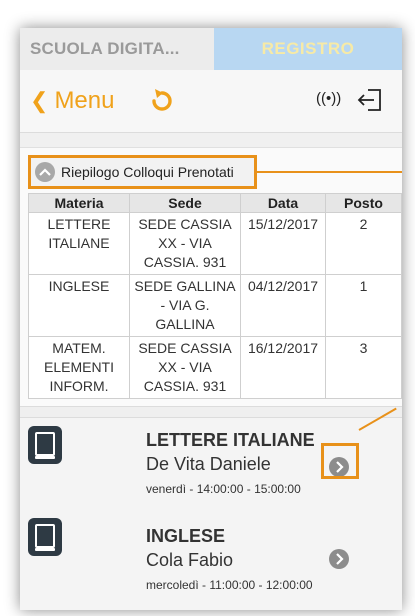 This screenshot has width=415, height=616. What do you see at coordinates (340, 461) in the screenshot?
I see `highlight-box` at bounding box center [340, 461].